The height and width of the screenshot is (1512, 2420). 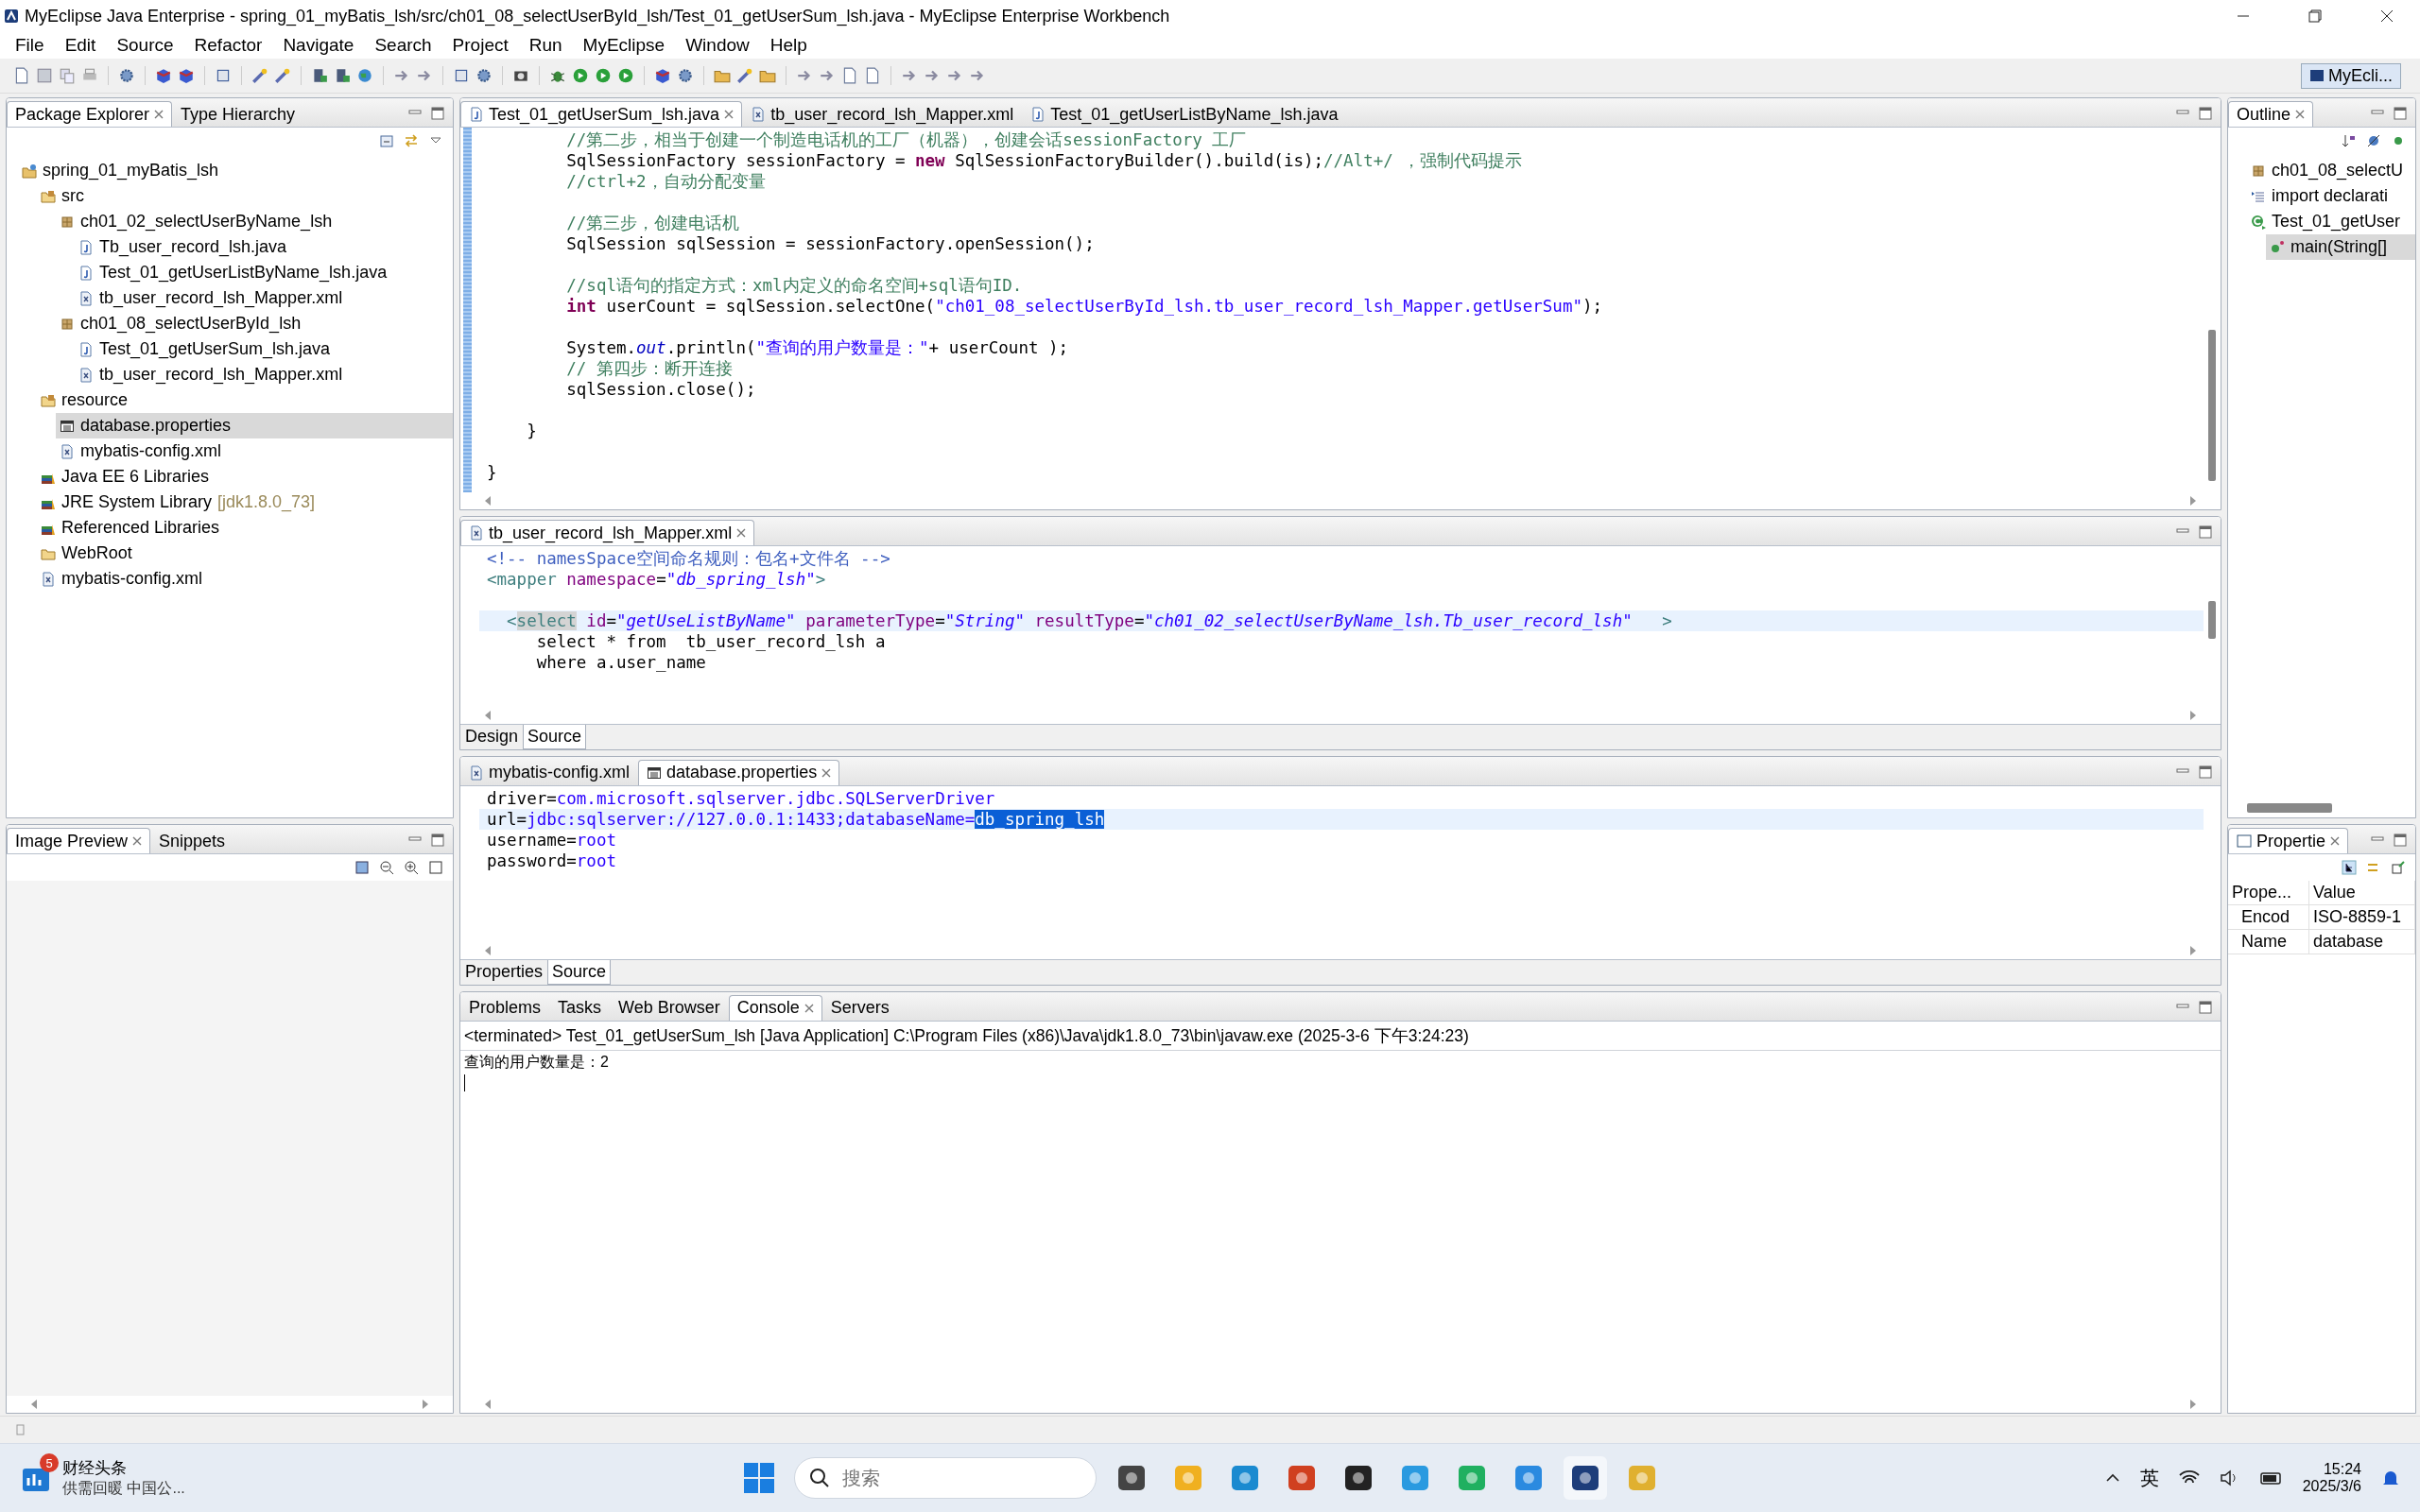 What do you see at coordinates (480, 45) in the screenshot?
I see `menu-item: Project` at bounding box center [480, 45].